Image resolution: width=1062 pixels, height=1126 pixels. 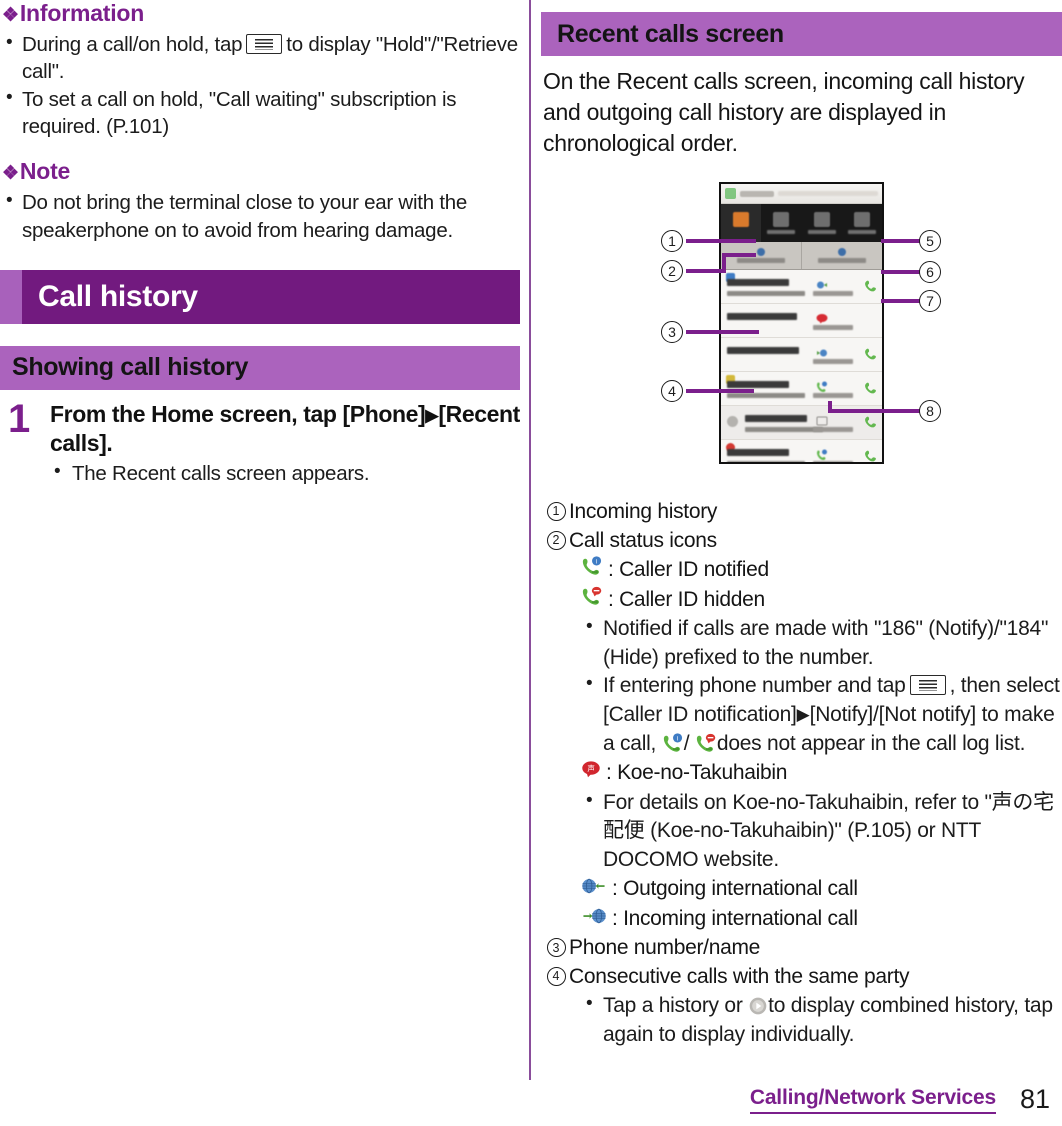 I want to click on list-item: The Recent calls screen appears., so click(x=285, y=473).